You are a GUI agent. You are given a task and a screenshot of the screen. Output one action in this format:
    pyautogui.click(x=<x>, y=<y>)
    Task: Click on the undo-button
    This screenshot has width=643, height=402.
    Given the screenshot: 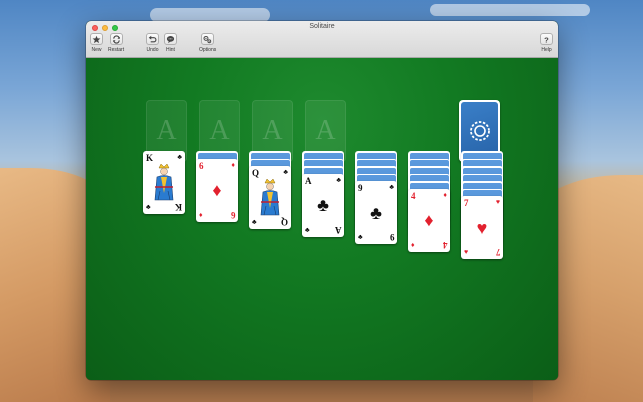 What is the action you would take?
    pyautogui.click(x=152, y=39)
    